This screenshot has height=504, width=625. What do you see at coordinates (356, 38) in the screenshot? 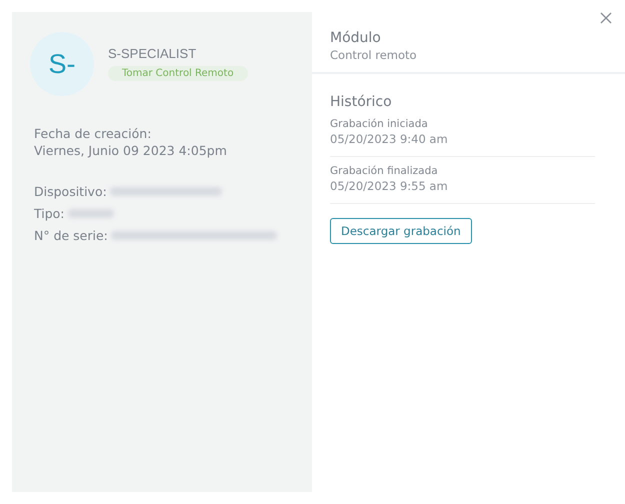
I see `section-title: Módulo` at bounding box center [356, 38].